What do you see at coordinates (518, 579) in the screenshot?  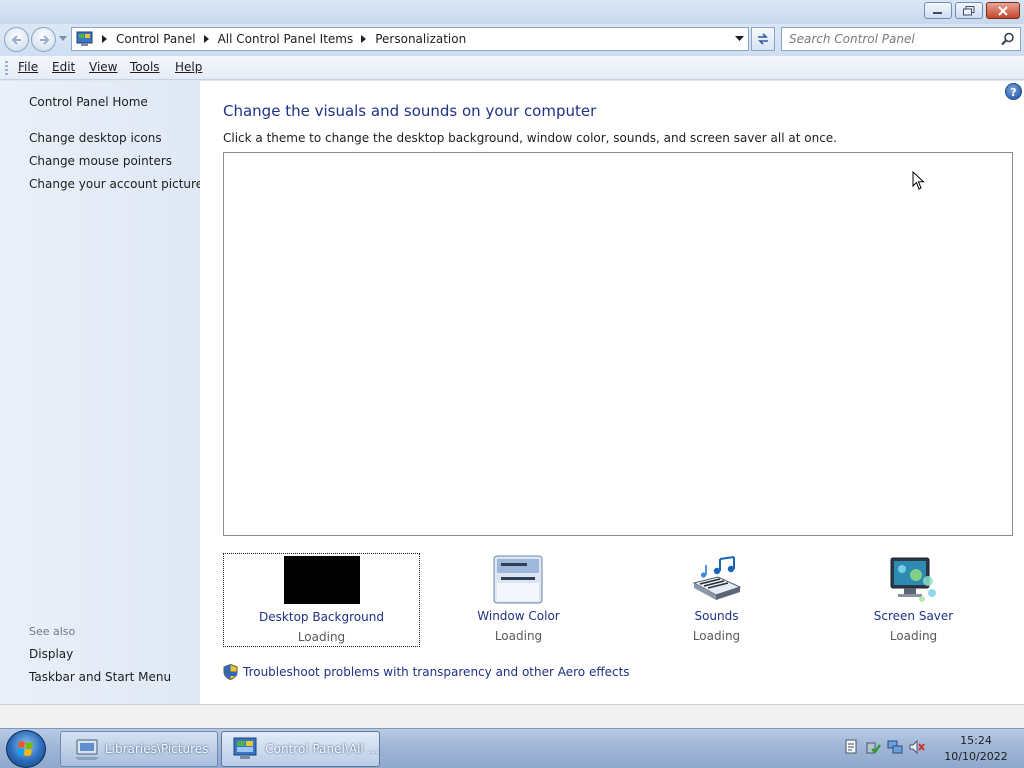 I see `window-color-icon` at bounding box center [518, 579].